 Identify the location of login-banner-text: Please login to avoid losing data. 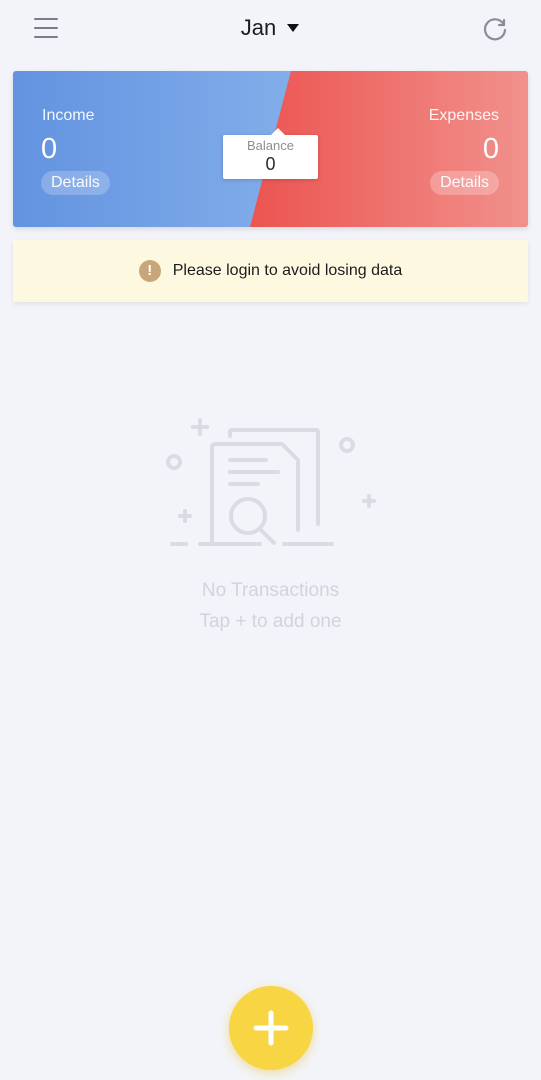
(287, 270).